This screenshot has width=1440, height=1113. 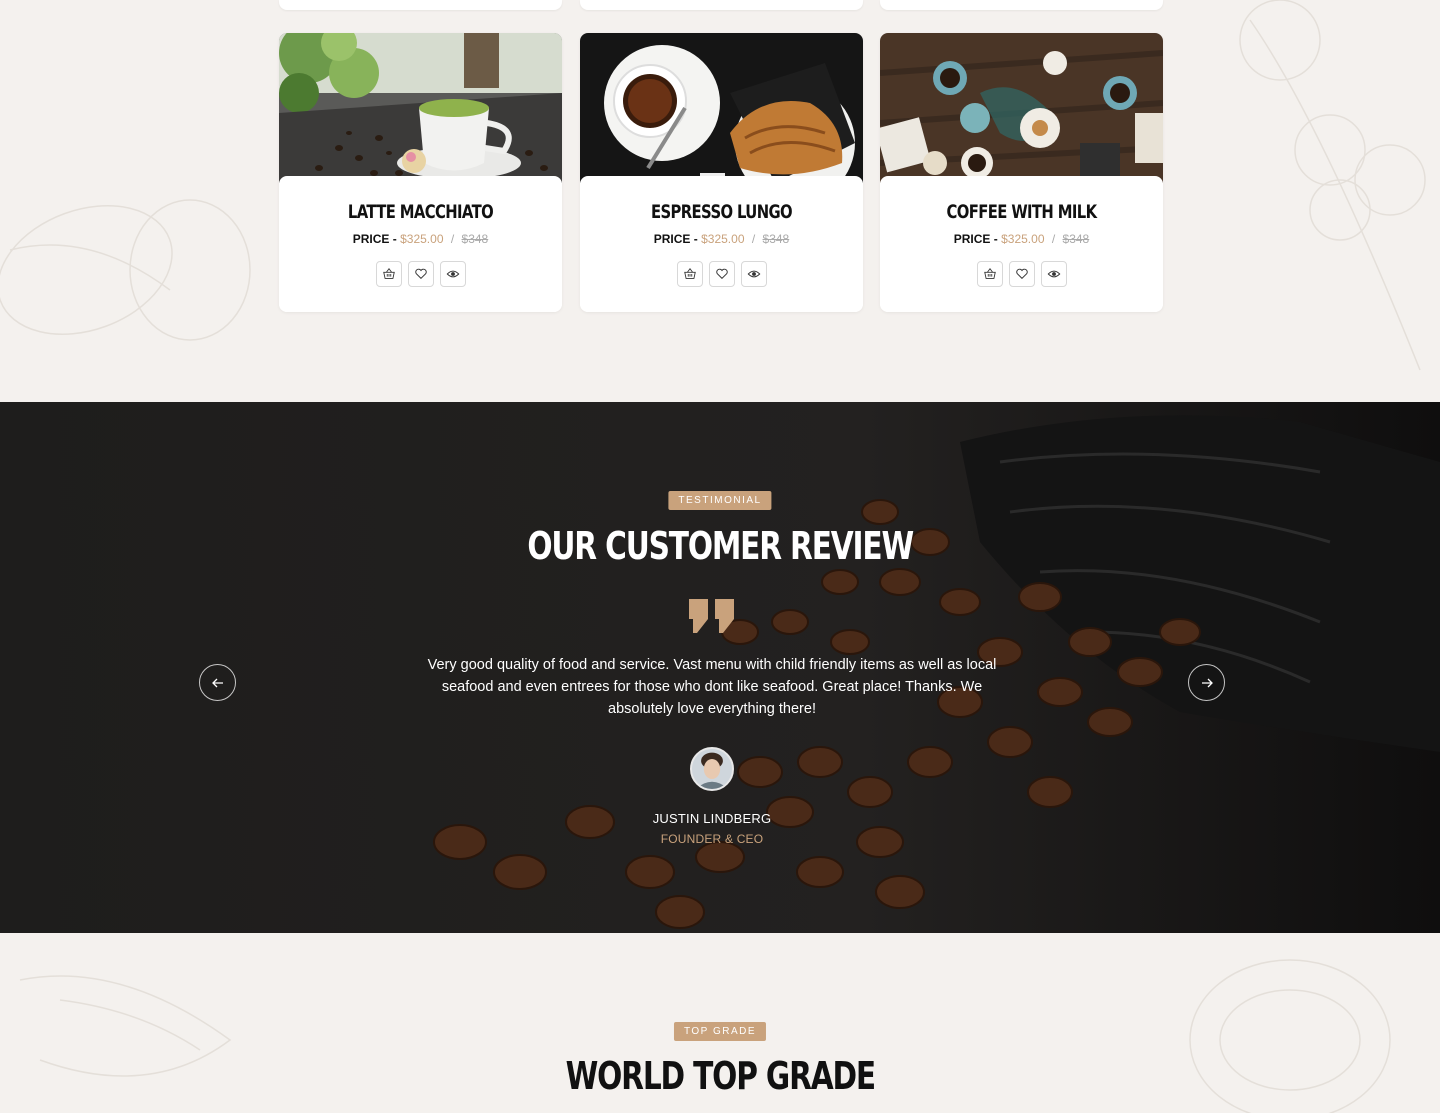 What do you see at coordinates (712, 839) in the screenshot?
I see `reviewer-role: Founder & CEO` at bounding box center [712, 839].